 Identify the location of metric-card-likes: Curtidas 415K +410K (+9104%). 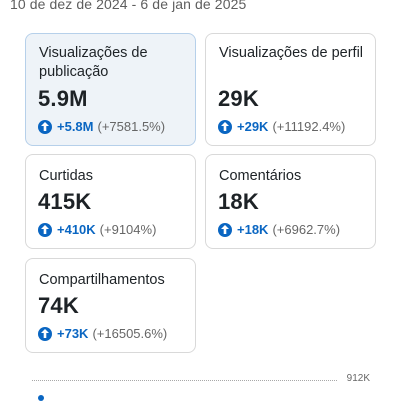
(110, 201).